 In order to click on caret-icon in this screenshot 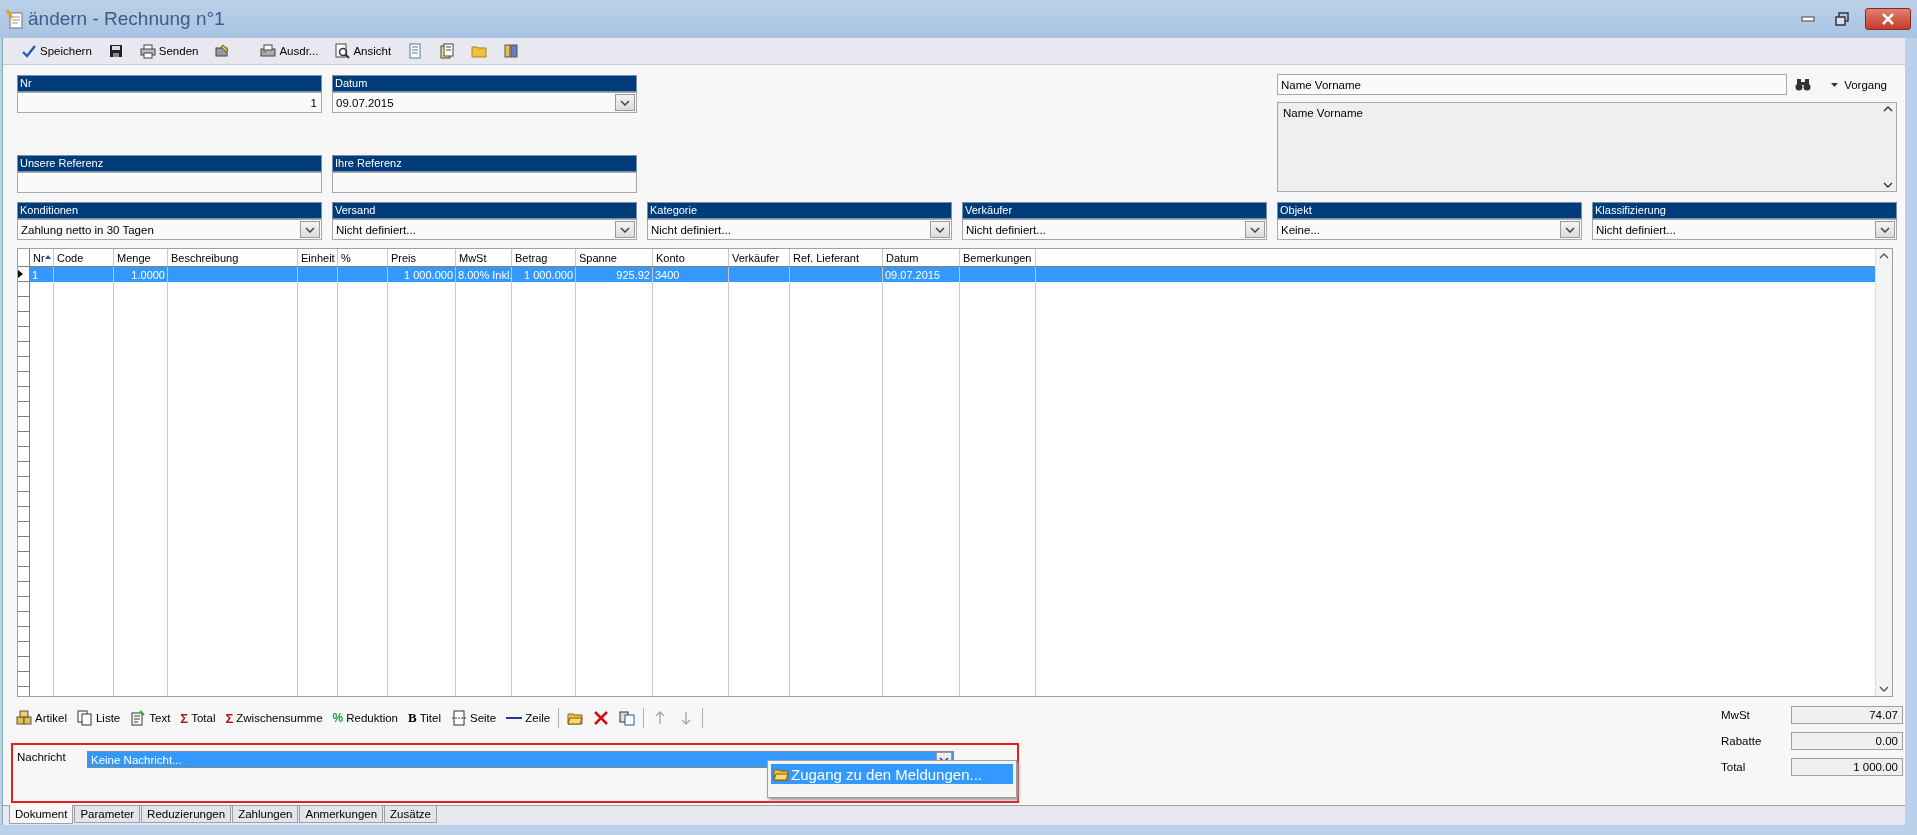, I will do `click(1835, 84)`.